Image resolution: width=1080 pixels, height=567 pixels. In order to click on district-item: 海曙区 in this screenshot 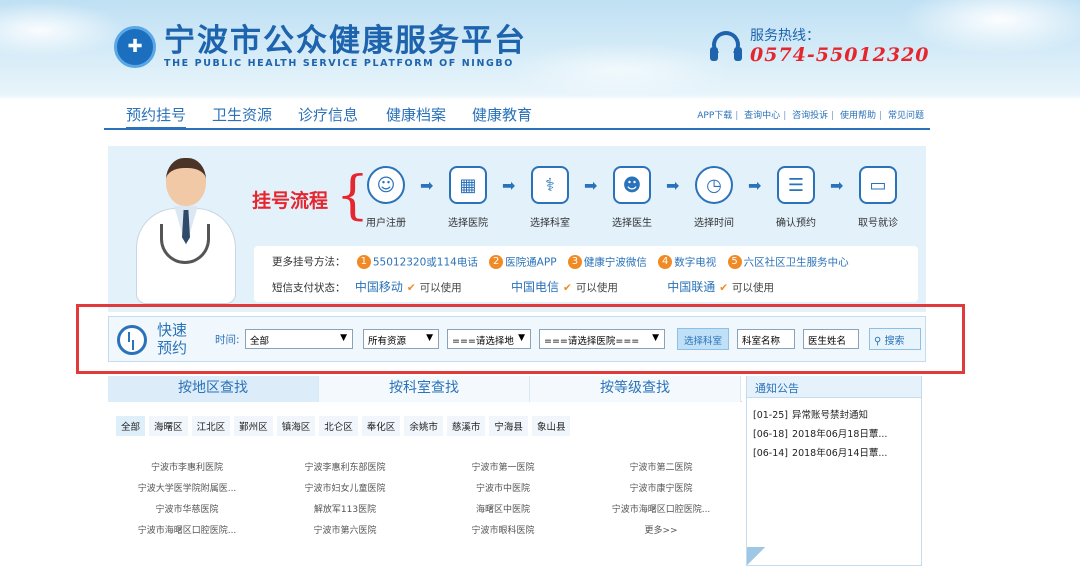, I will do `click(168, 426)`.